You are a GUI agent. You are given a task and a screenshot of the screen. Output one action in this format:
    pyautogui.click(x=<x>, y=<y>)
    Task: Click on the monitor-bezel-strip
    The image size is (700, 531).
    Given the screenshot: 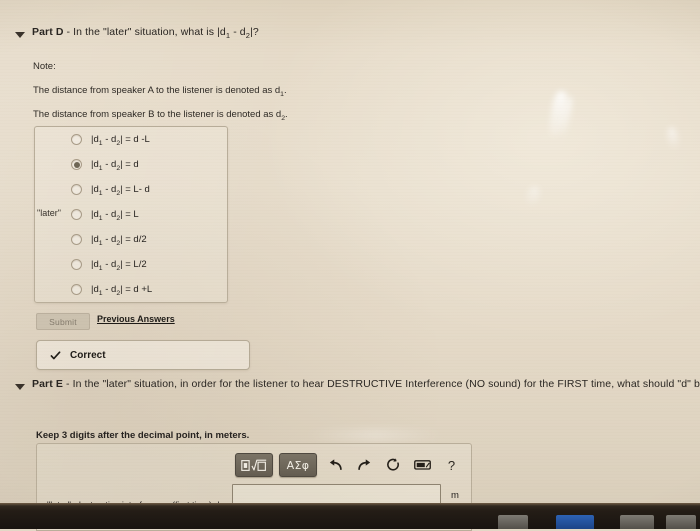 What is the action you would take?
    pyautogui.click(x=350, y=516)
    